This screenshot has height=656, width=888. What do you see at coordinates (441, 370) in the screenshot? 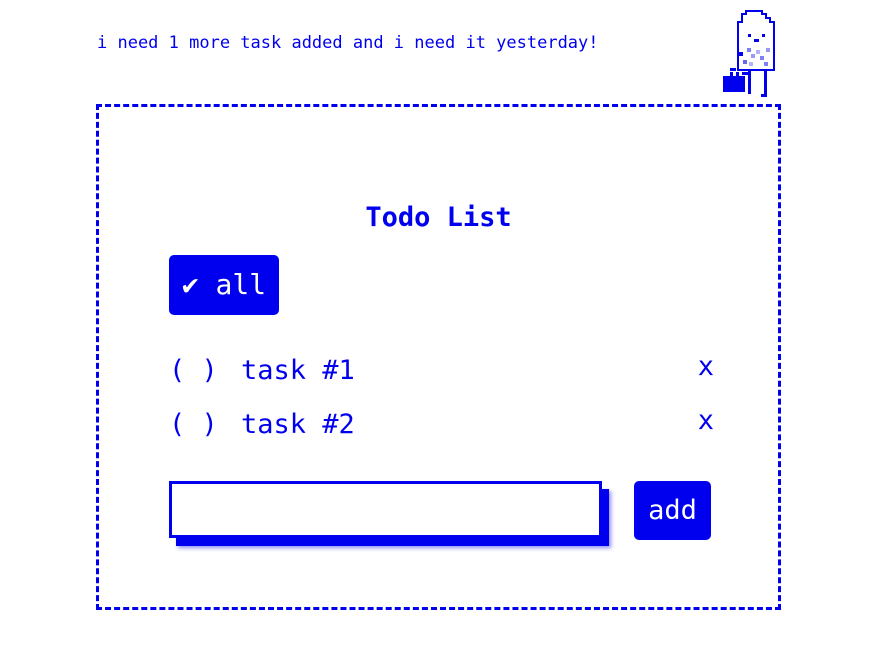
I see `task-item: ( ) task #1 x` at bounding box center [441, 370].